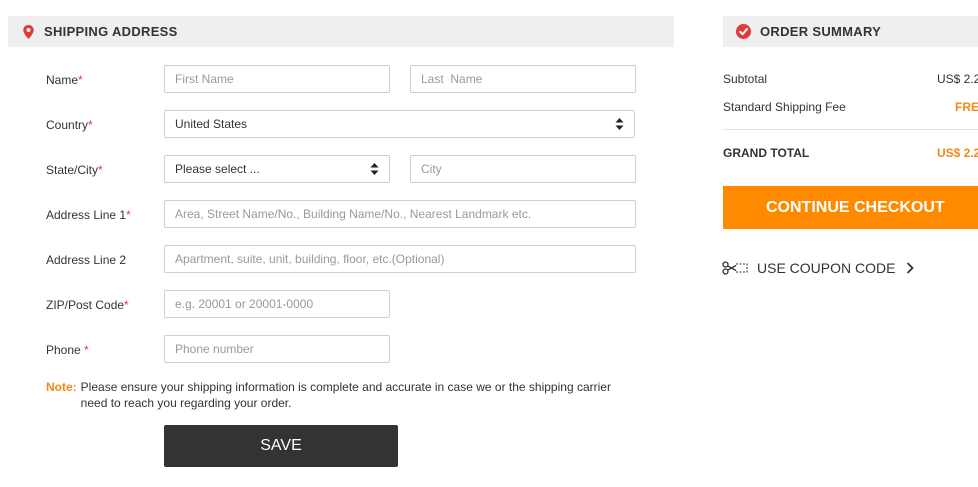 This screenshot has height=487, width=978. Describe the element at coordinates (966, 107) in the screenshot. I see `shipping-fee-value: FRE` at that location.